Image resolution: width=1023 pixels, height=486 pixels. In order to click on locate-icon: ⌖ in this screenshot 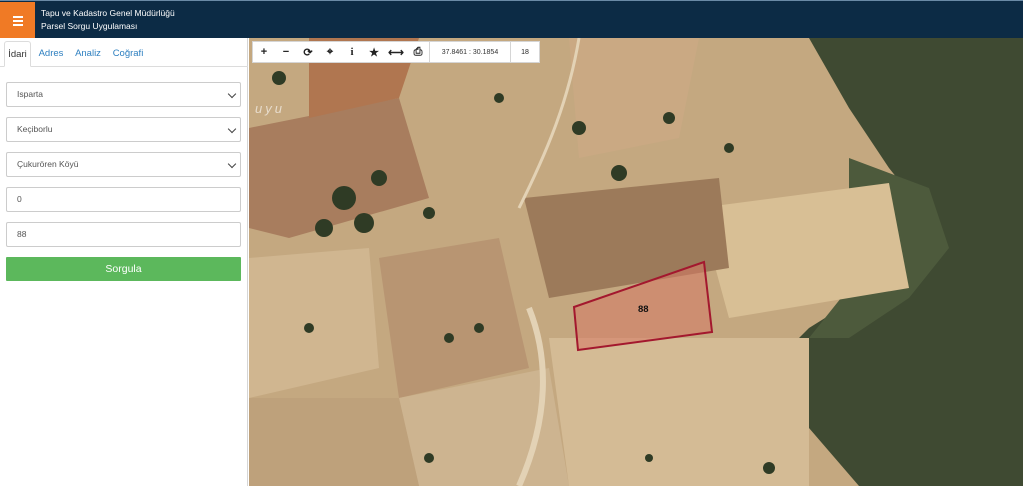, I will do `click(330, 52)`.